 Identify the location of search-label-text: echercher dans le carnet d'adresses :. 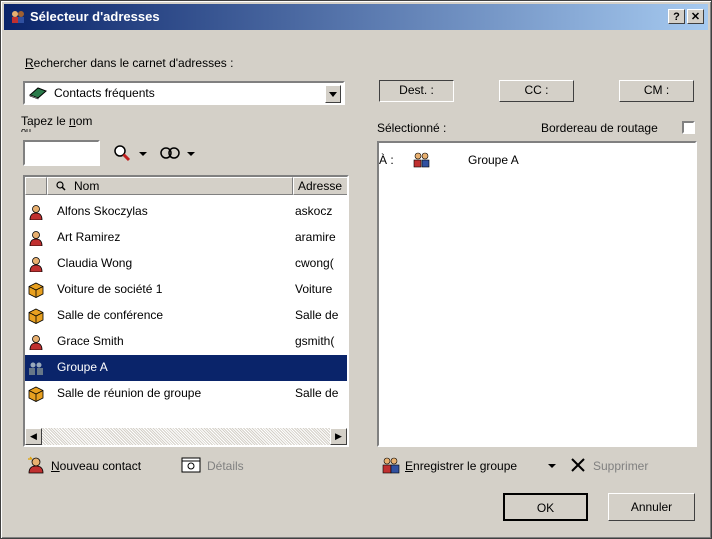
(133, 63).